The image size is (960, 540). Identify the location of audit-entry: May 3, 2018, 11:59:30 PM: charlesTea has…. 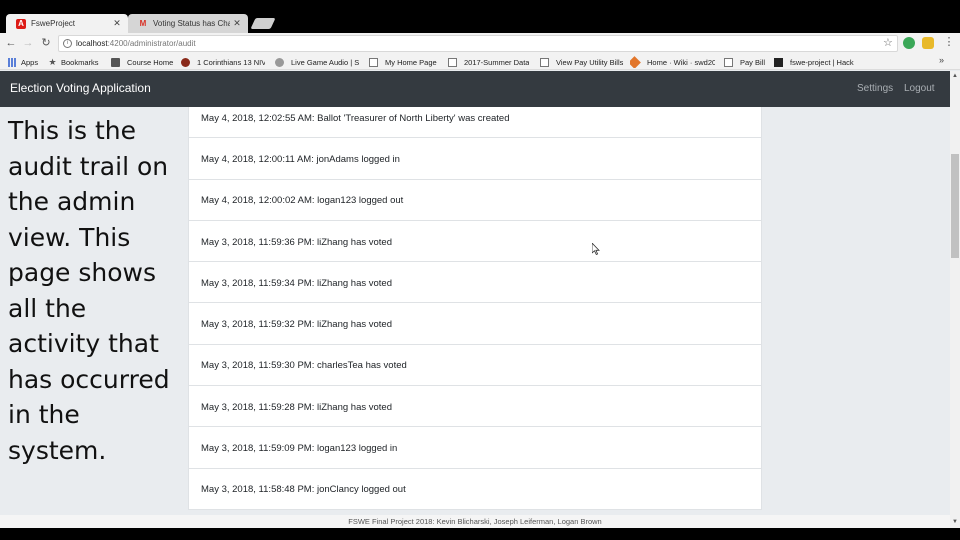
(475, 365).